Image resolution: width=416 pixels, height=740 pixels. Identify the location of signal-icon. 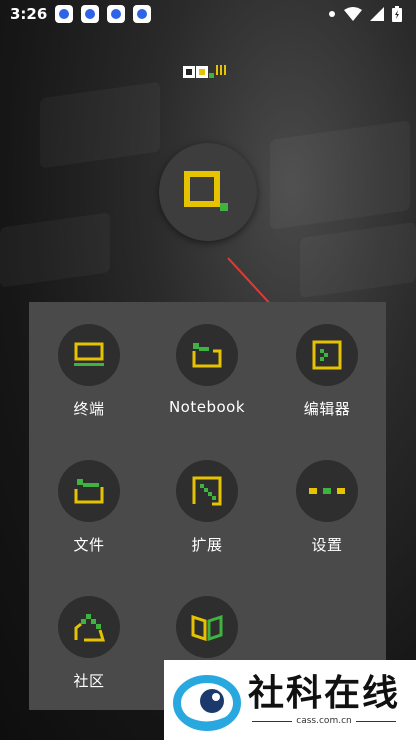
(377, 14).